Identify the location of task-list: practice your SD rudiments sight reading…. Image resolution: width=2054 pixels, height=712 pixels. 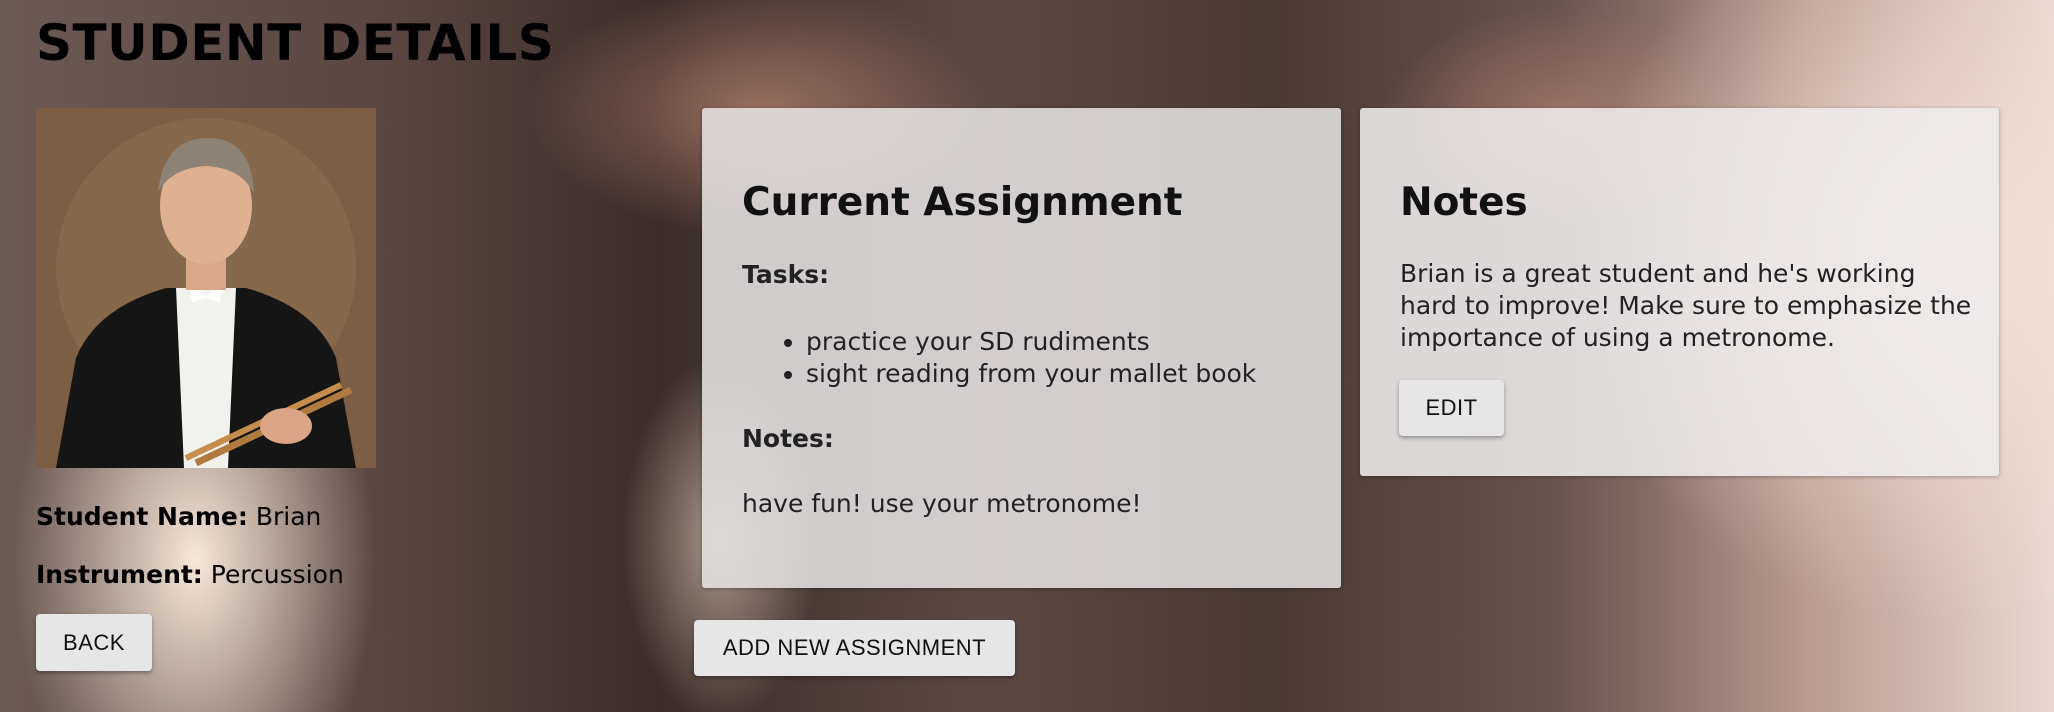
(999, 358).